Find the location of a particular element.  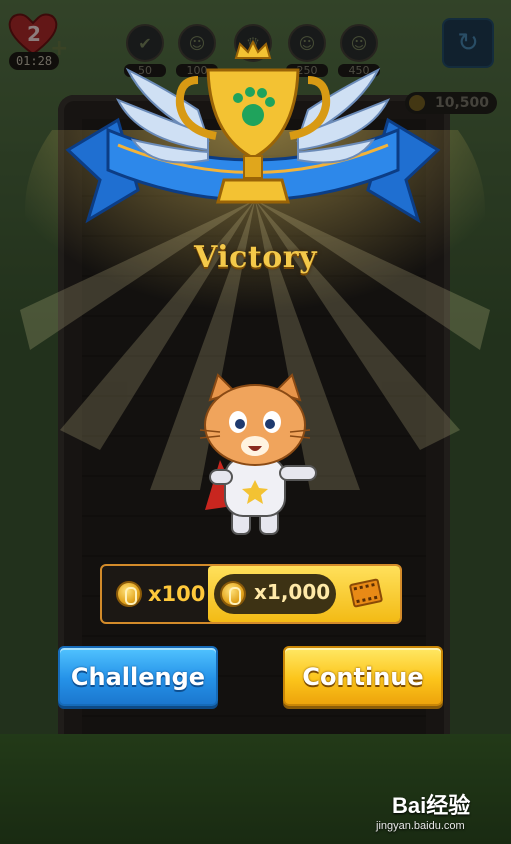

cat-hero-icon is located at coordinates (258, 454).